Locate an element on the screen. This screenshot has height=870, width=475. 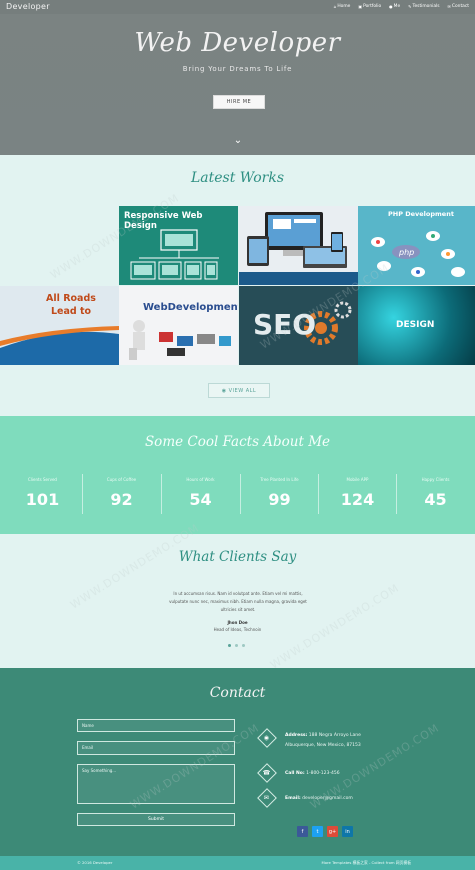
fact-cups-of-coffee: Cups of Coffee 92 is located at coordinates (121, 496).